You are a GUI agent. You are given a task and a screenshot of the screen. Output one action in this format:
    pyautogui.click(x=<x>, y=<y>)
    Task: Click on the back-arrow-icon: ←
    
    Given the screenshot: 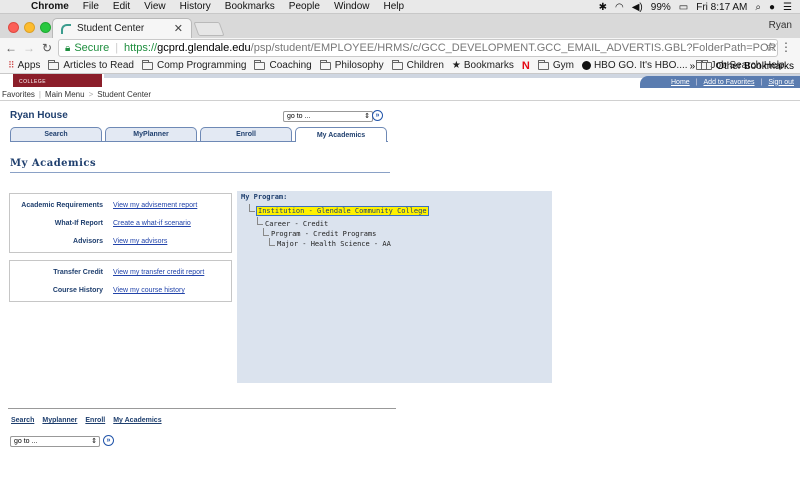 What is the action you would take?
    pyautogui.click(x=11, y=48)
    